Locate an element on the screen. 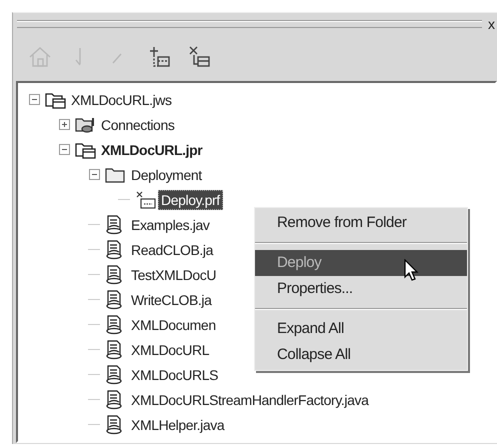 The image size is (497, 446). menu-item: Expand All is located at coordinates (361, 329).